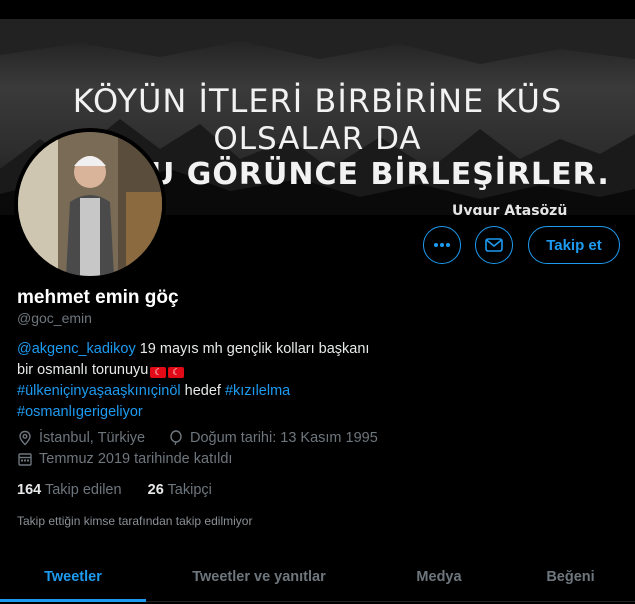 The height and width of the screenshot is (604, 635). Describe the element at coordinates (73, 600) in the screenshot. I see `active-tab-indicator` at that location.